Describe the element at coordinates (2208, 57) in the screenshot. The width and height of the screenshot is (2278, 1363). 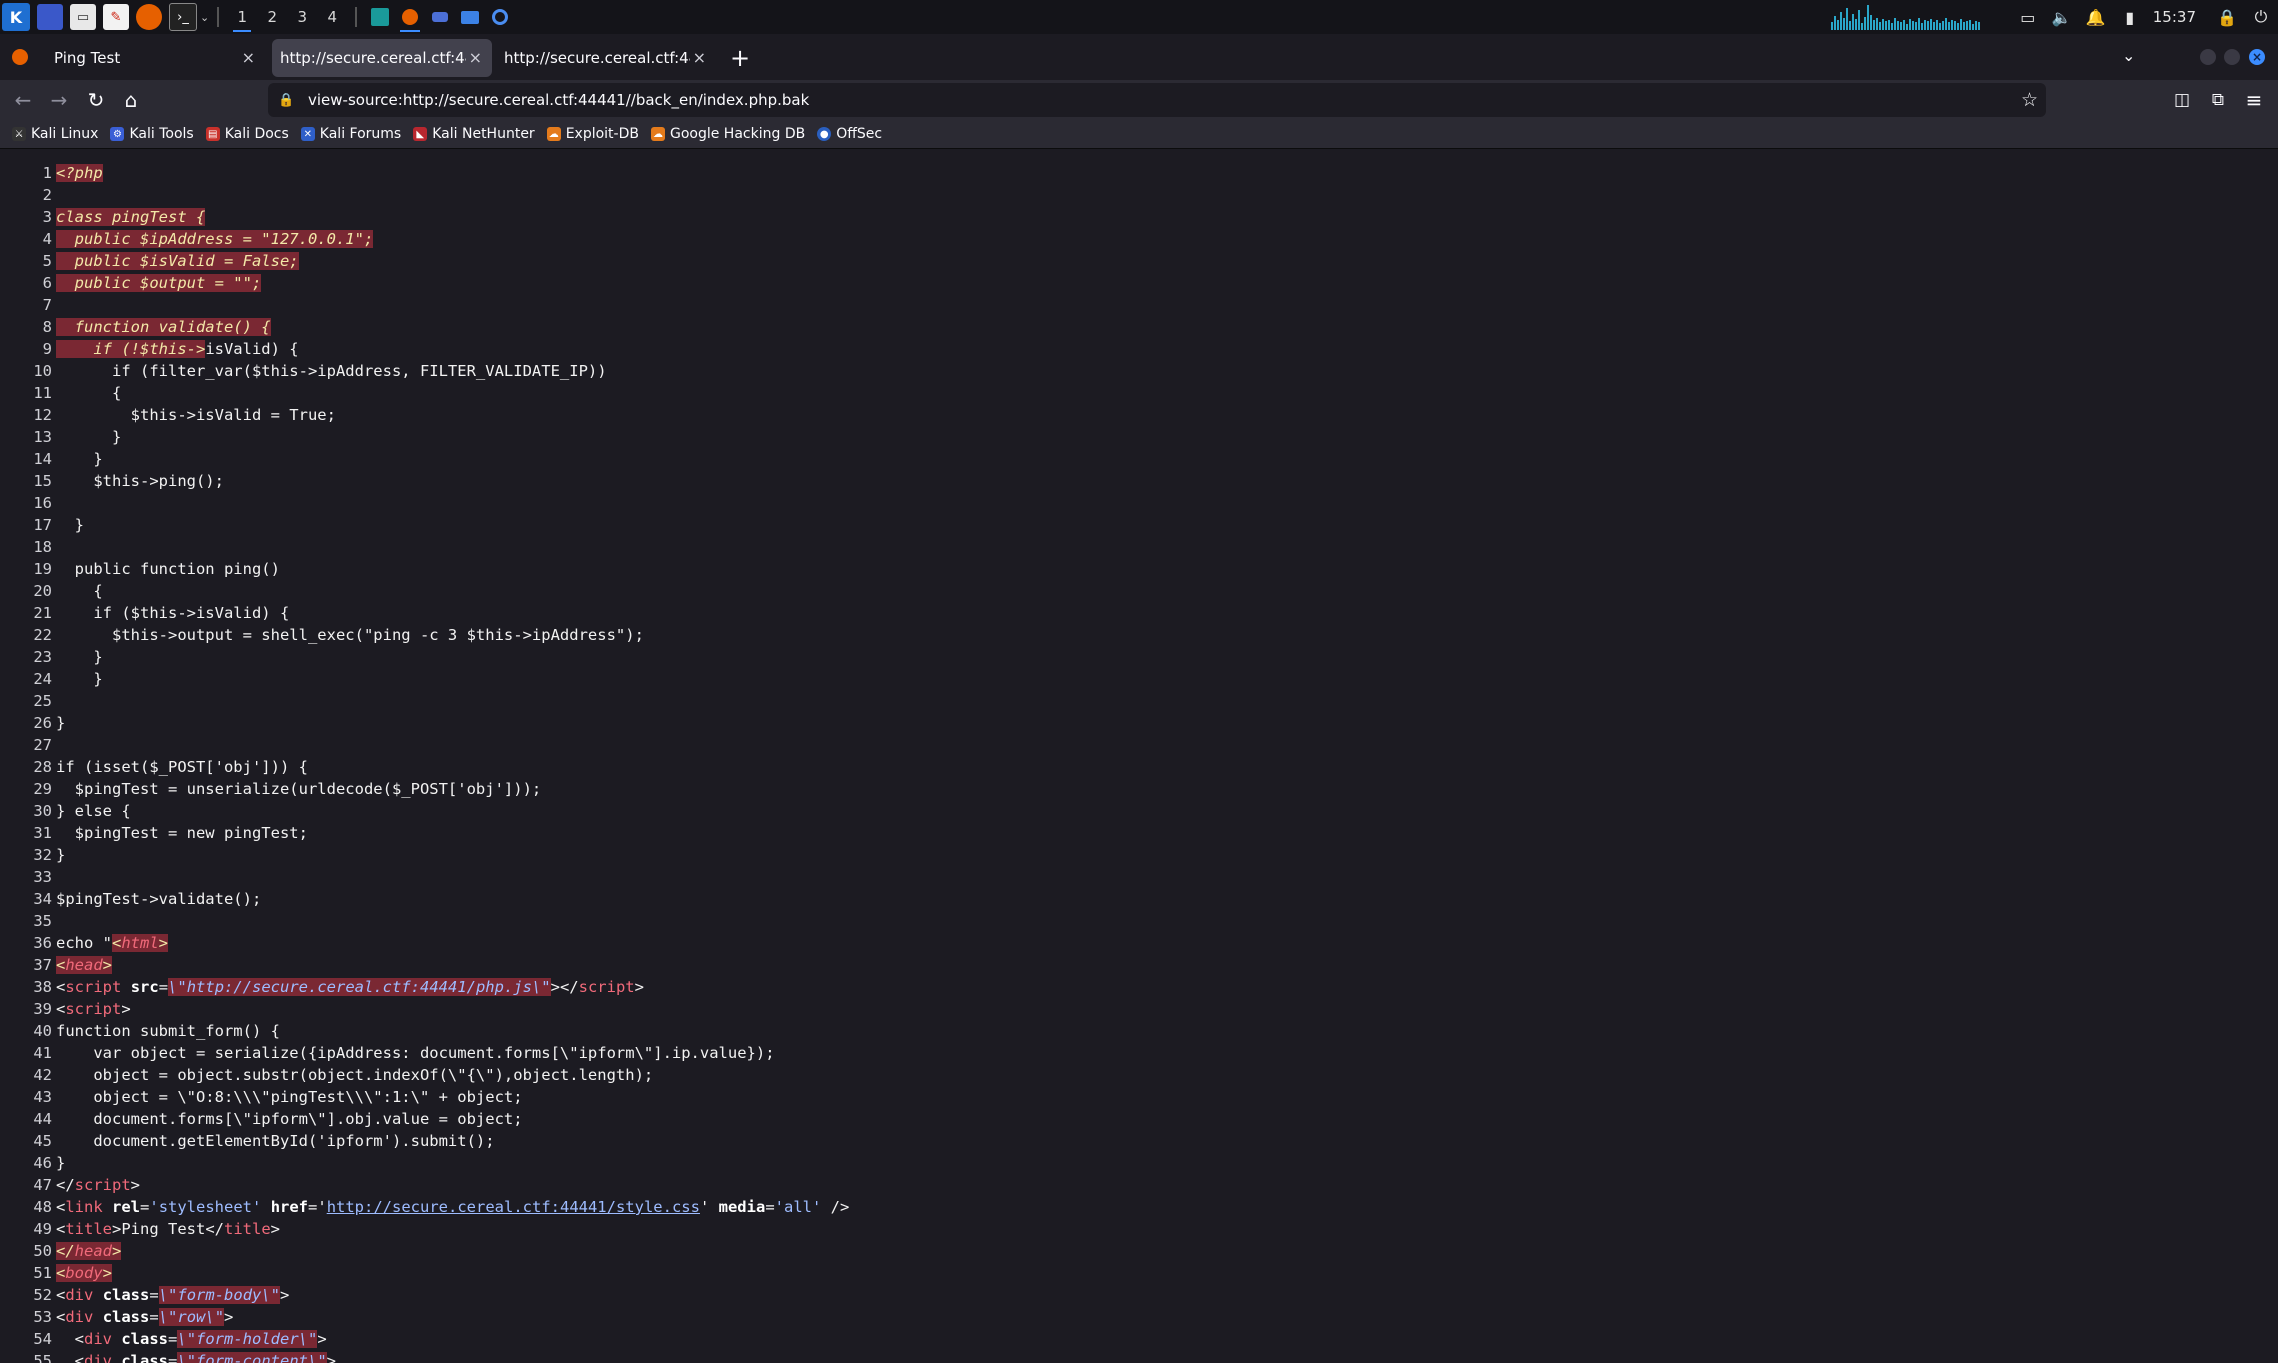
I see `minimize-window-button` at that location.